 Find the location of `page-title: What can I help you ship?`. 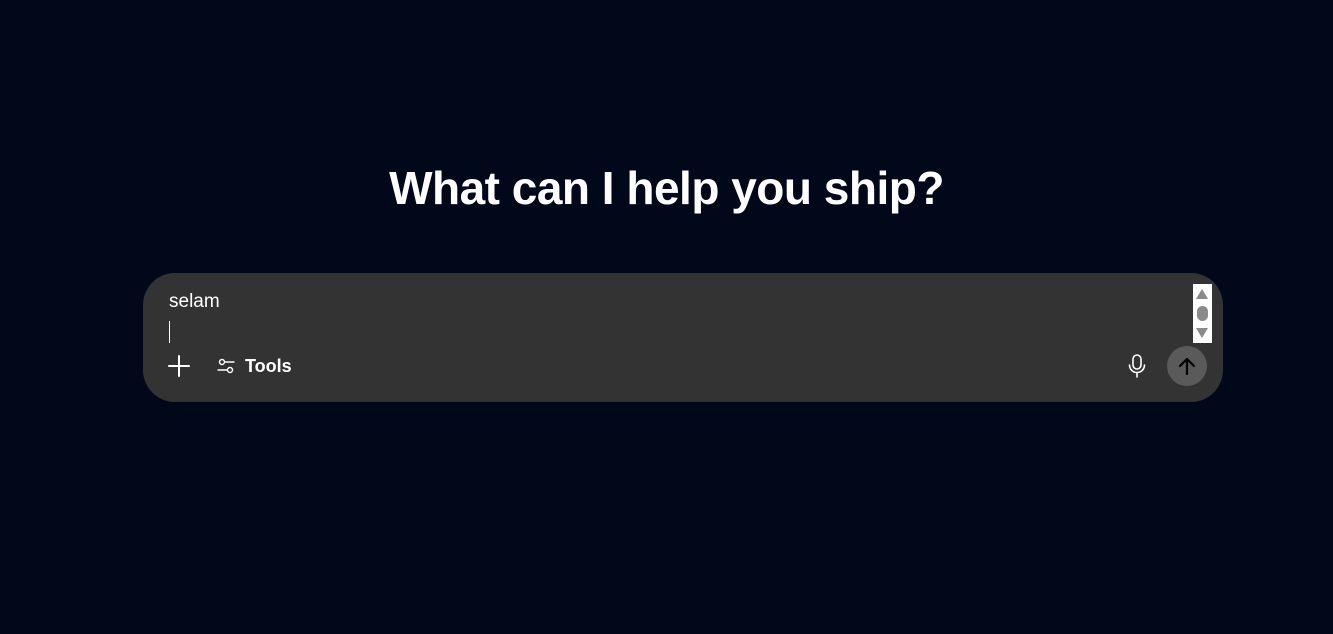

page-title: What can I help you ship? is located at coordinates (666, 188).